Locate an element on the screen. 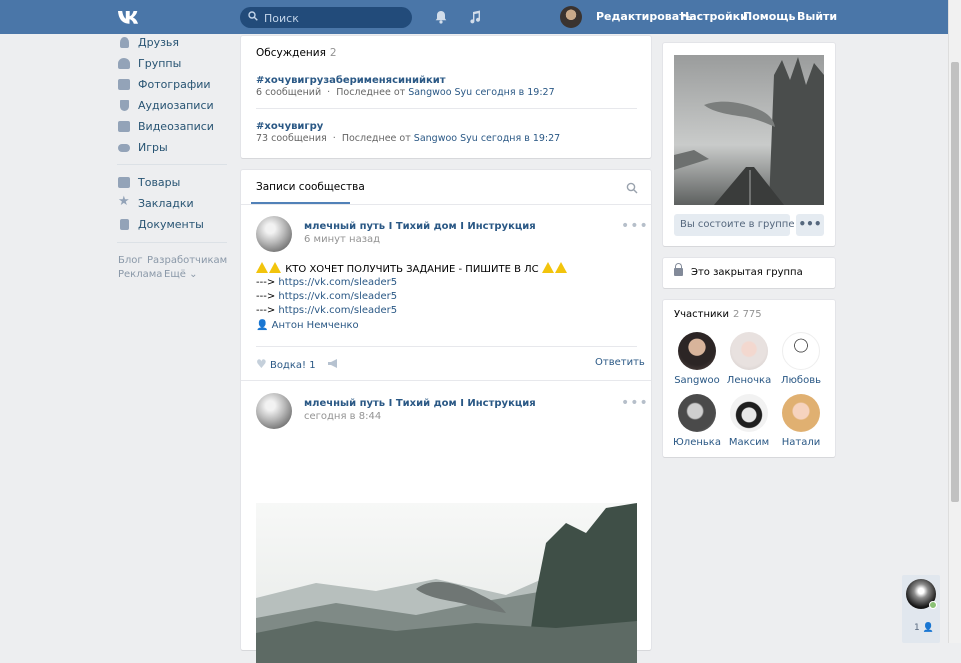 The width and height of the screenshot is (961, 663). discussions-title: Обсуждения 2 is located at coordinates (296, 53).